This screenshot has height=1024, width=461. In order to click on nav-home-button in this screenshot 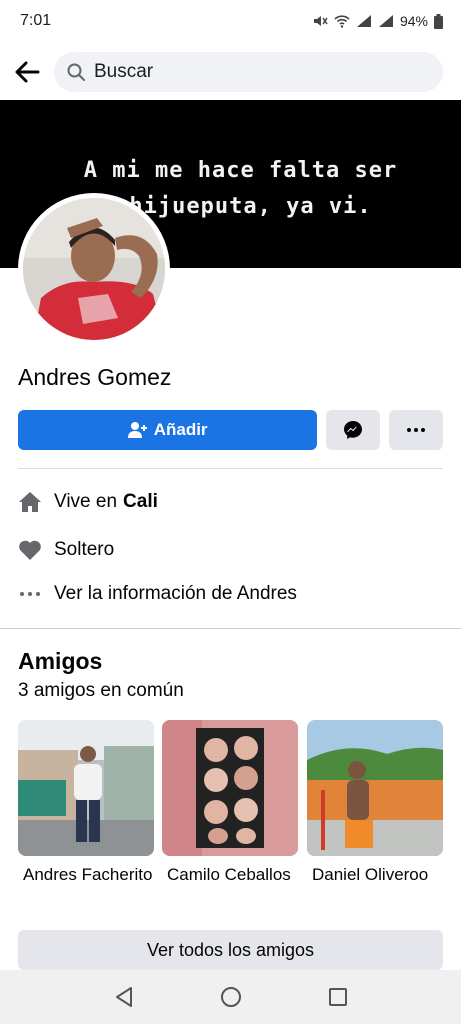, I will do `click(231, 997)`.